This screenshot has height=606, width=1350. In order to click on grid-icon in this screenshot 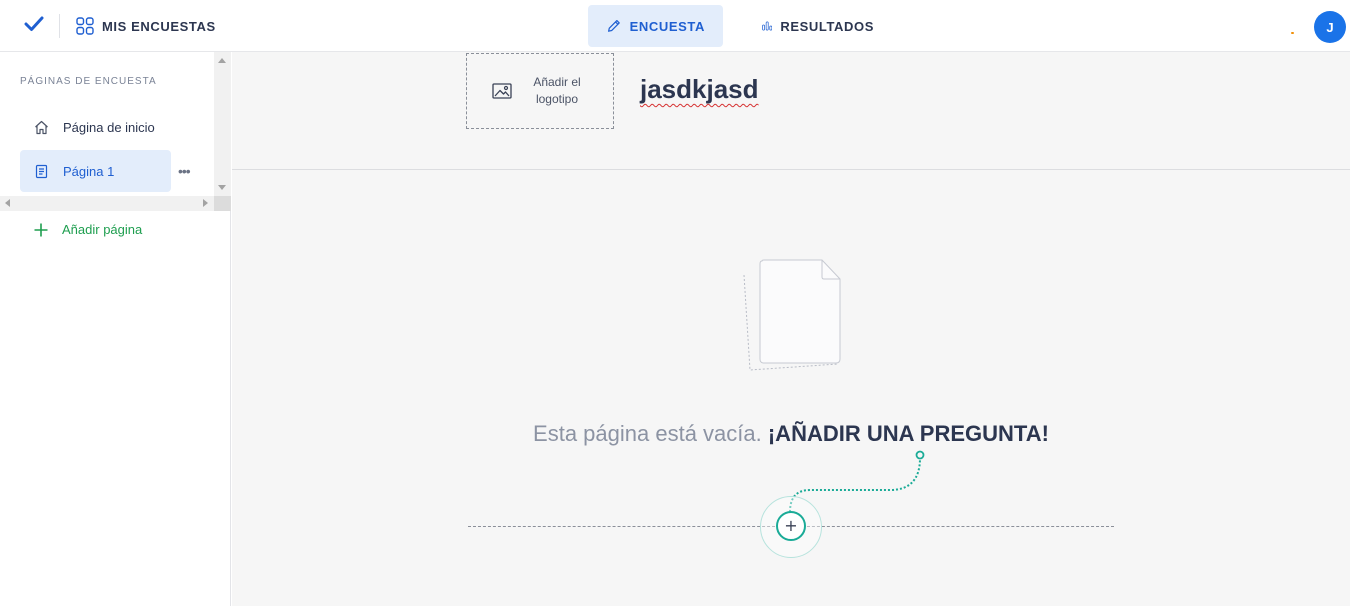, I will do `click(85, 26)`.